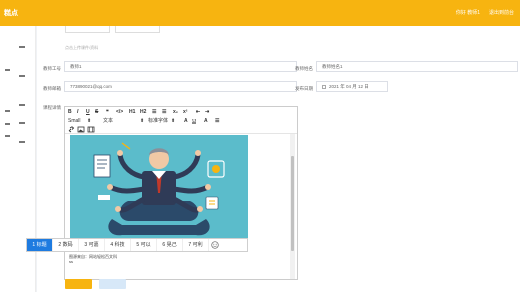 The width and height of the screenshot is (520, 292). Describe the element at coordinates (349, 86) in the screenshot. I see `date-value: 2021 年 04 月 12 日` at that location.